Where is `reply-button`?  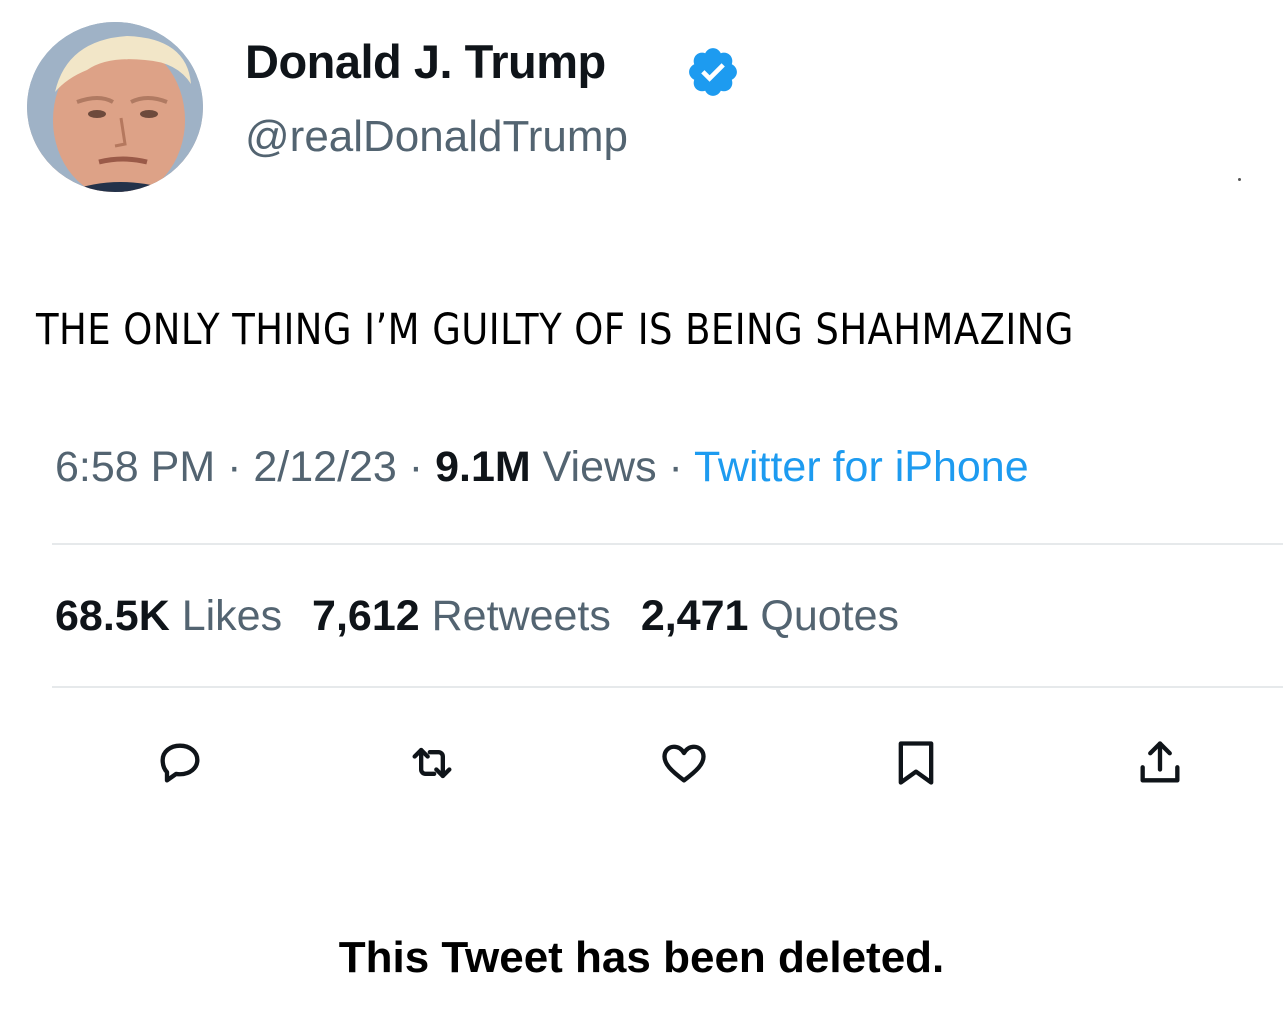 reply-button is located at coordinates (180, 763).